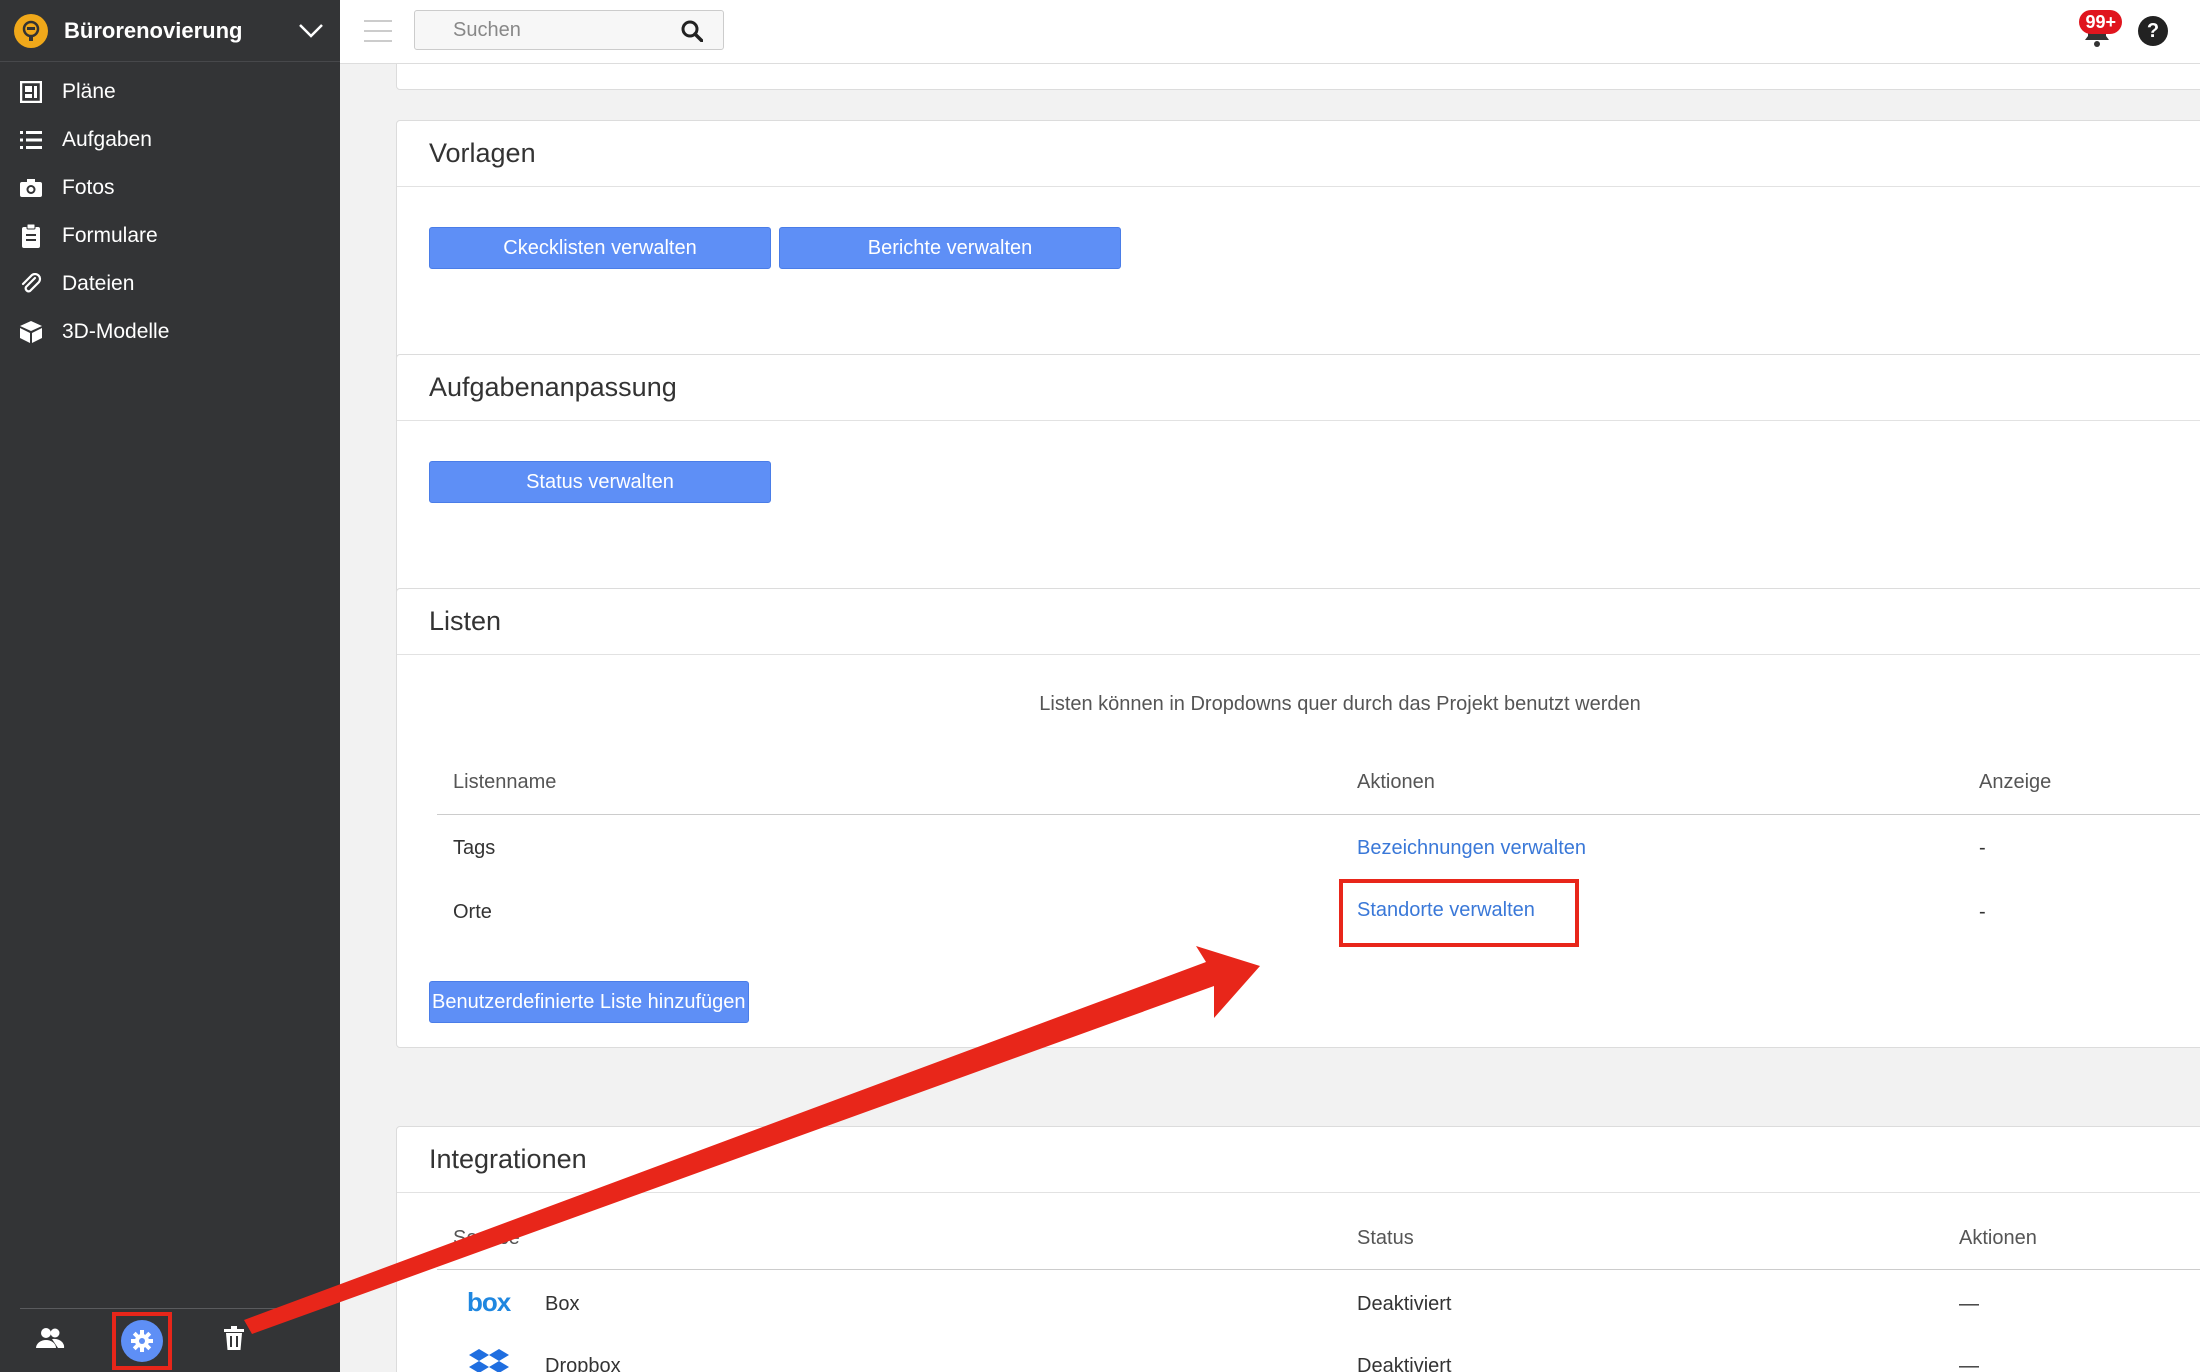 This screenshot has height=1372, width=2200. I want to click on column-header-service: Service, so click(486, 1238).